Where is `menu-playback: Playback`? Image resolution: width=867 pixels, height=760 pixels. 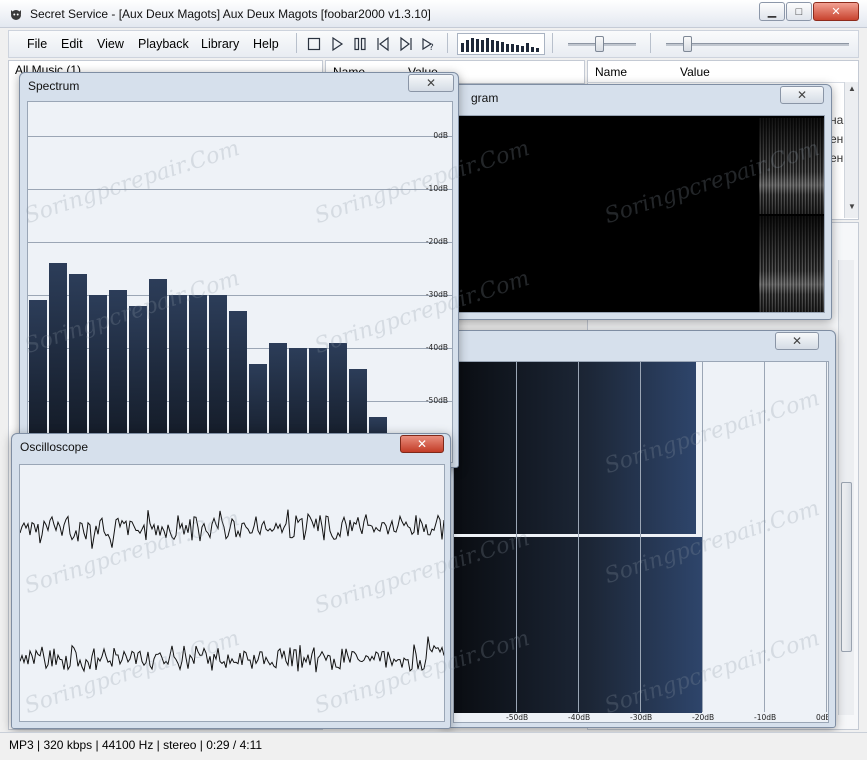 menu-playback: Playback is located at coordinates (163, 44).